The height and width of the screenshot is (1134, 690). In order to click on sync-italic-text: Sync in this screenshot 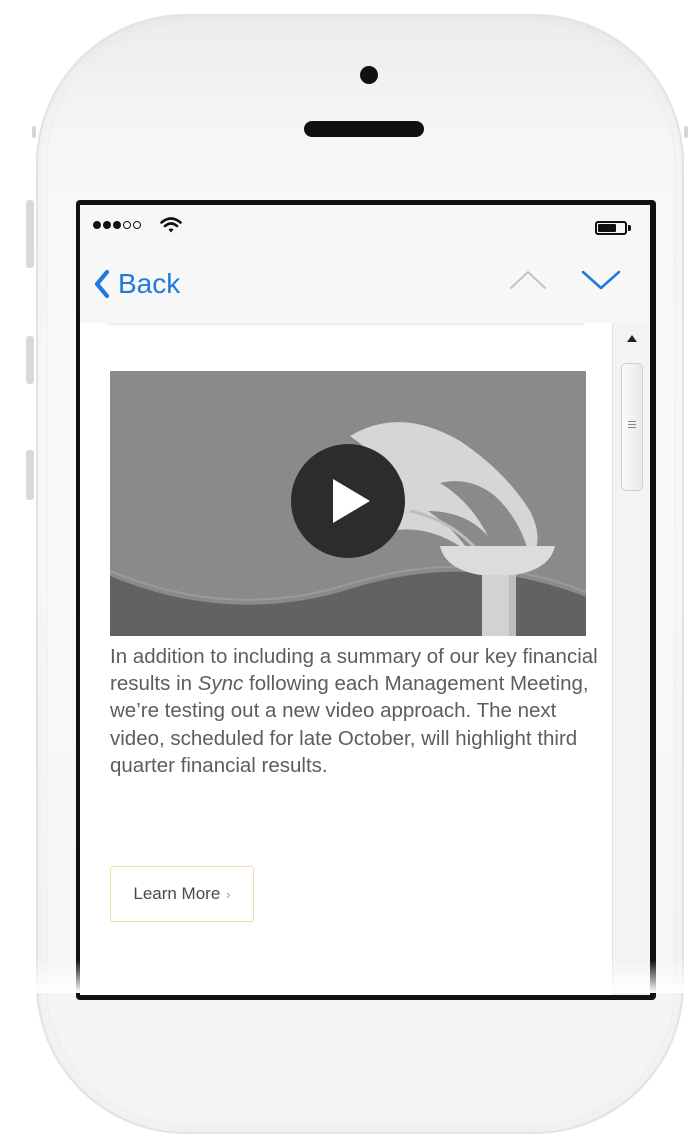, I will do `click(220, 684)`.